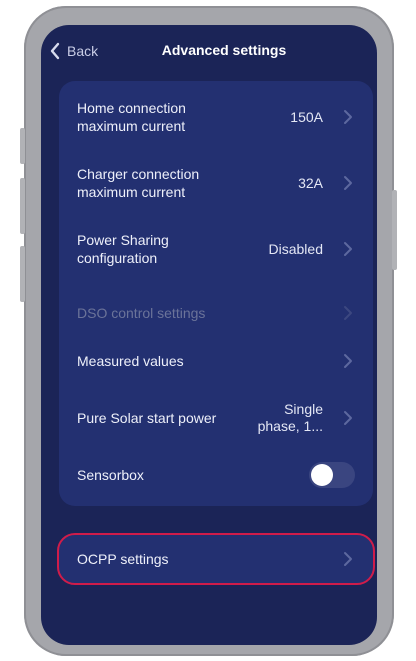  What do you see at coordinates (110, 475) in the screenshot?
I see `setting-label: Sensorbox` at bounding box center [110, 475].